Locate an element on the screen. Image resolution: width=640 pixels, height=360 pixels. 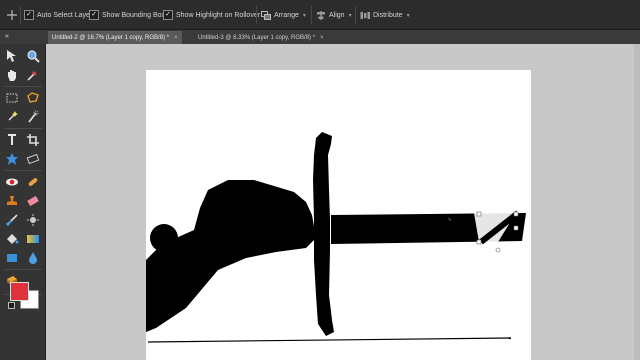
show-bounding-box-label: Show Bounding Box is located at coordinates (134, 15).